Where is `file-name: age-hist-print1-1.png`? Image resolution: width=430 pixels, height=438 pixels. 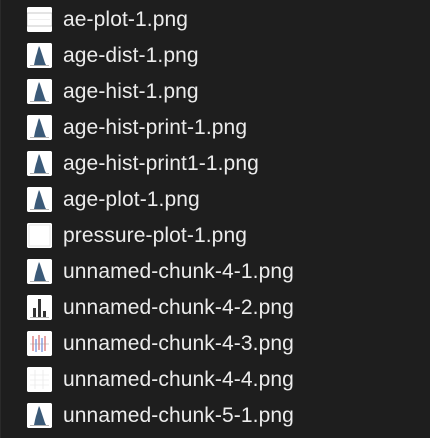
file-name: age-hist-print1-1.png is located at coordinates (161, 163).